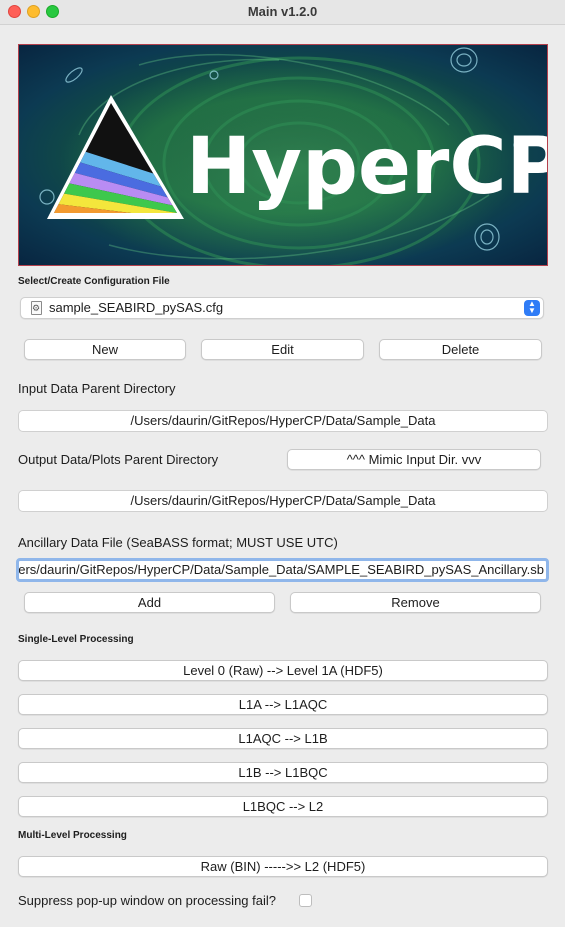 The width and height of the screenshot is (565, 927). What do you see at coordinates (283, 738) in the screenshot?
I see `l1aqc-to-l1b-button: L1AQC --> L1B` at bounding box center [283, 738].